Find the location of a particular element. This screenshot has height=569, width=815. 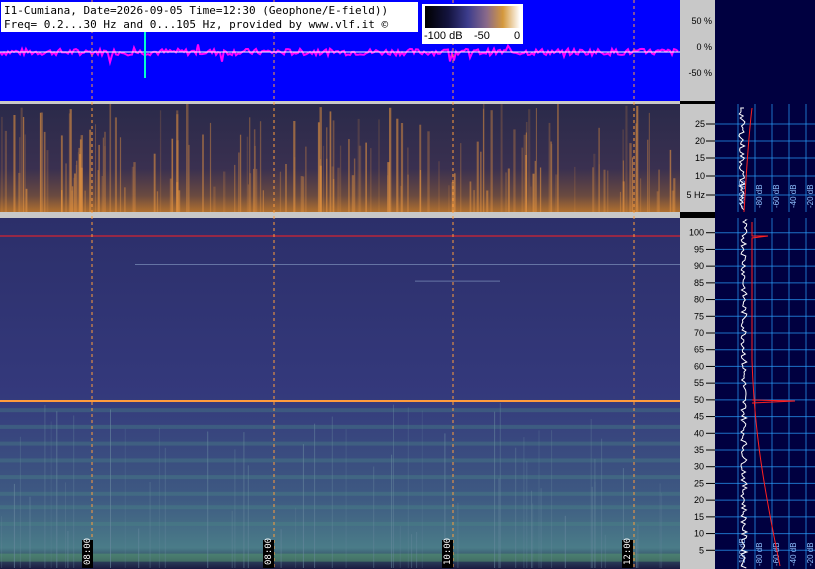

colorbar: -100 dB -50 0 is located at coordinates (472, 24).